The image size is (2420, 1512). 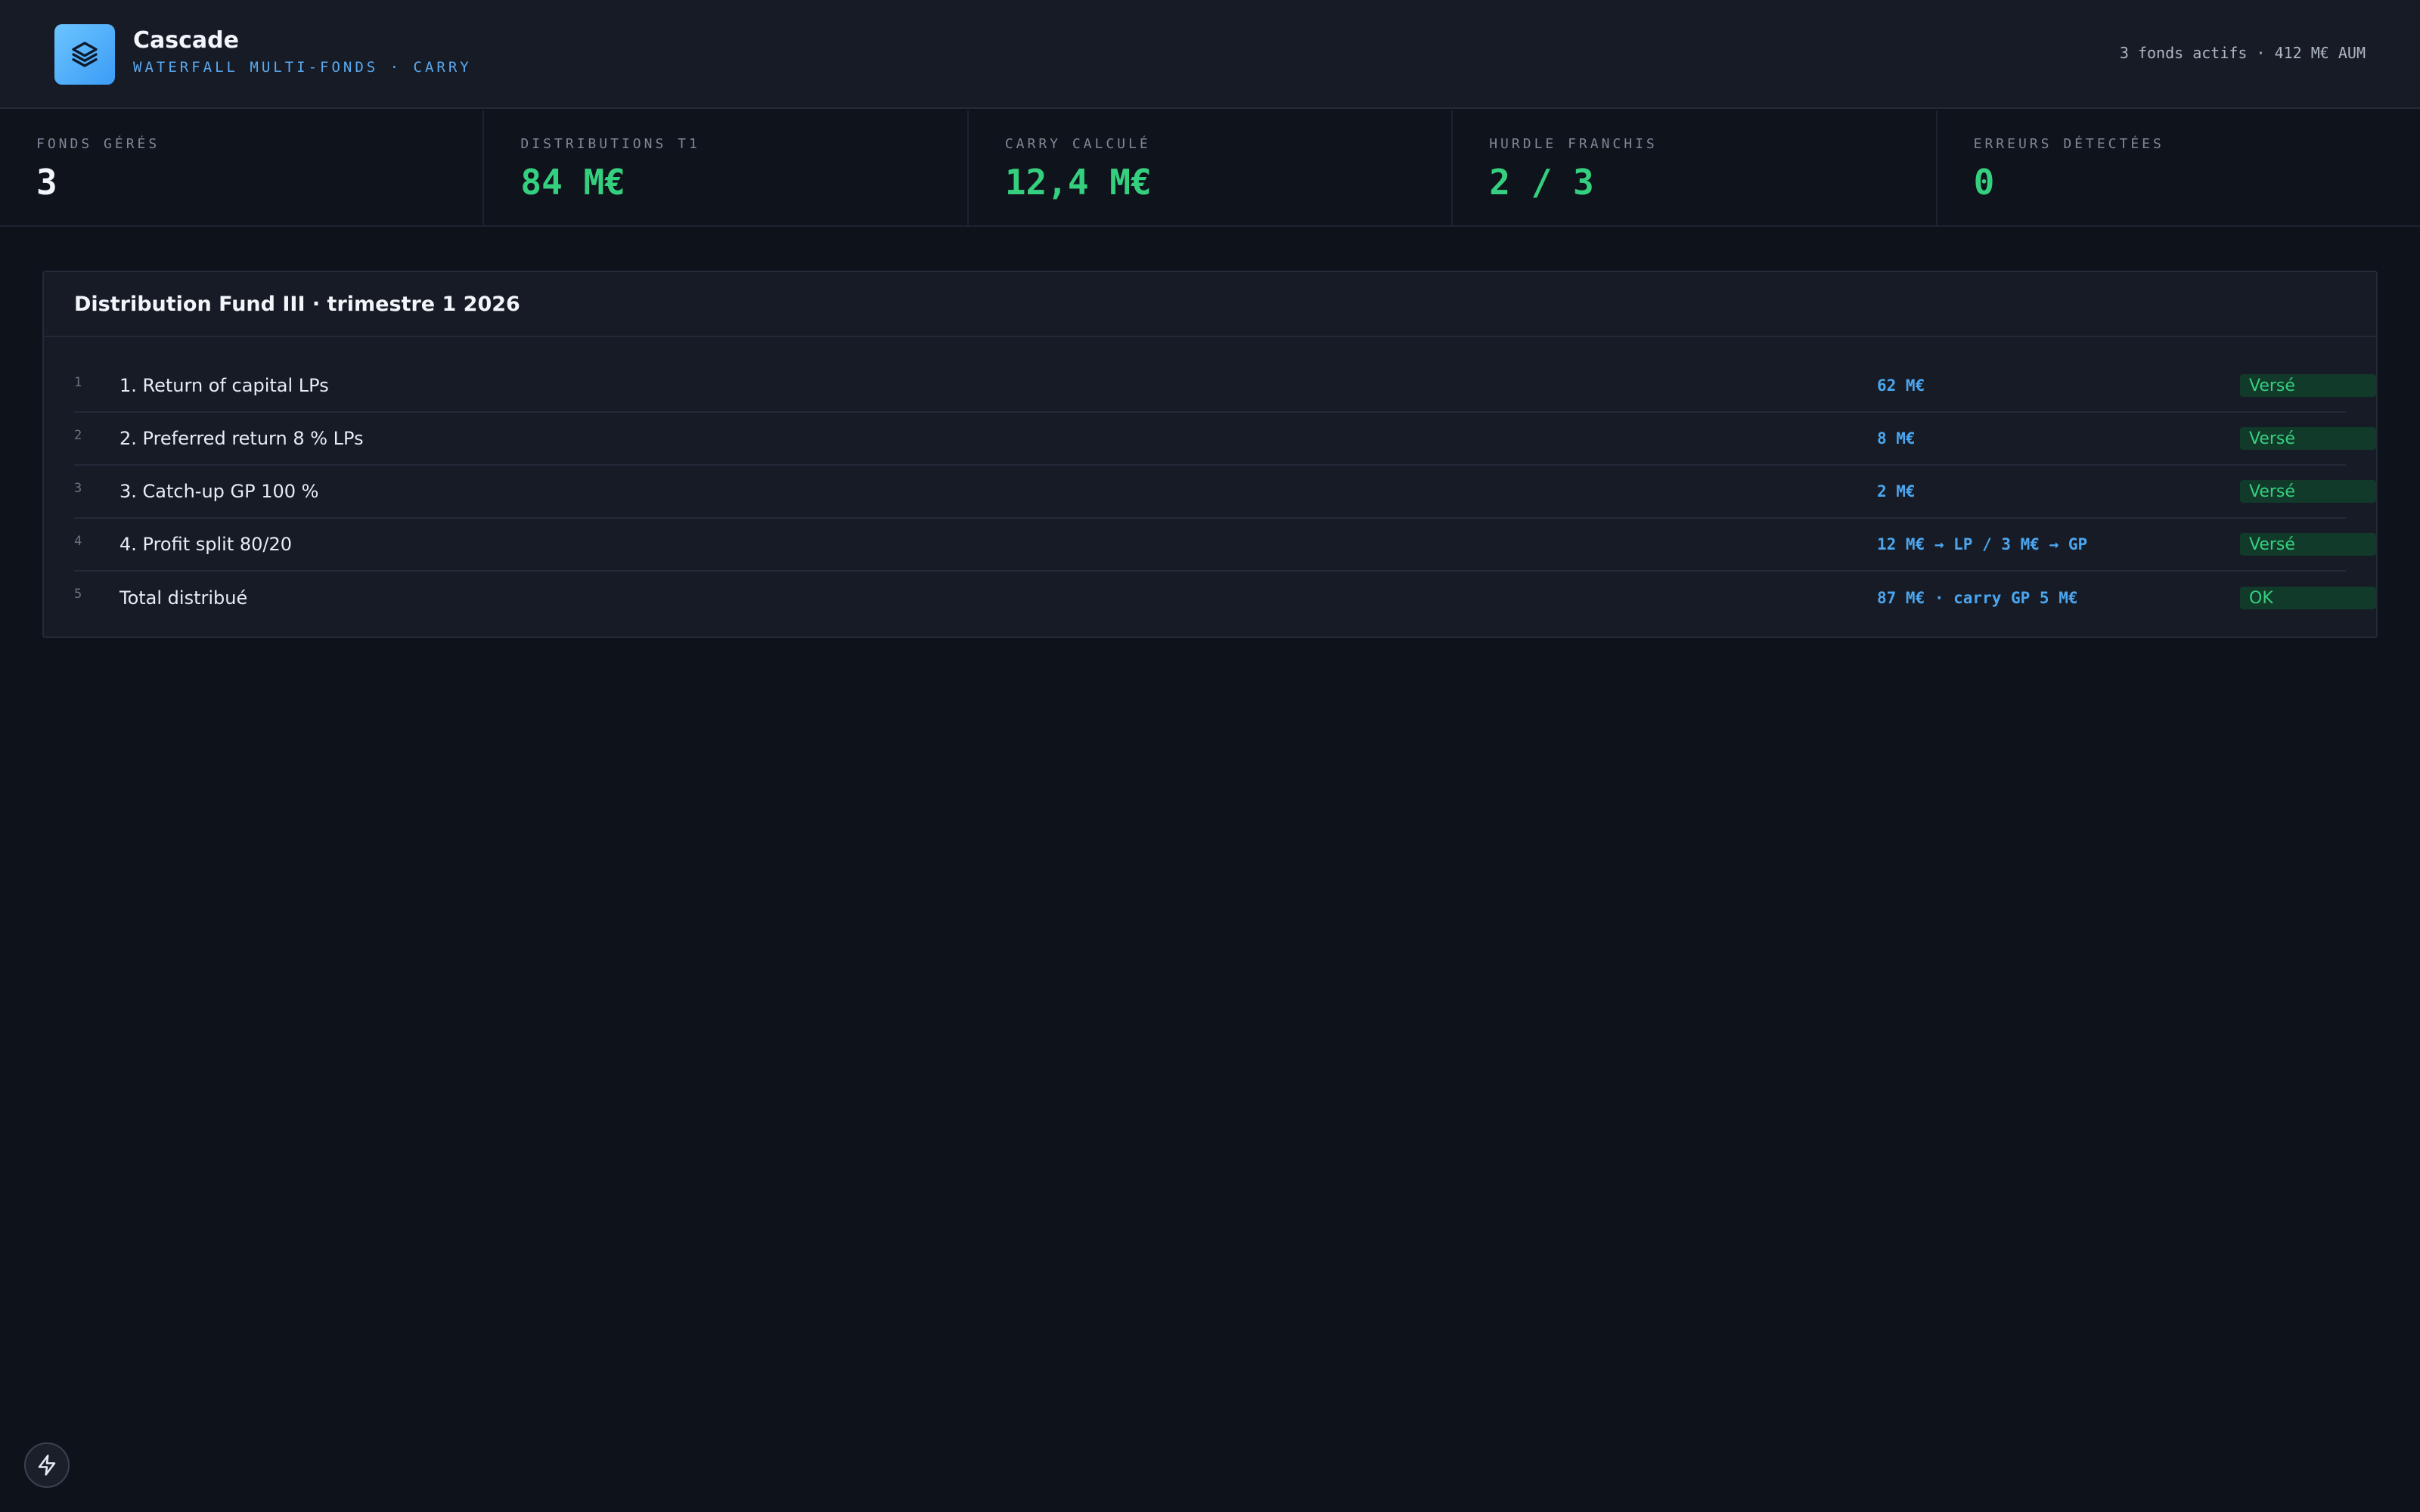 What do you see at coordinates (2242, 53) in the screenshot?
I see `header-meta: 3 fonds actifs · 412 M€ AUM` at bounding box center [2242, 53].